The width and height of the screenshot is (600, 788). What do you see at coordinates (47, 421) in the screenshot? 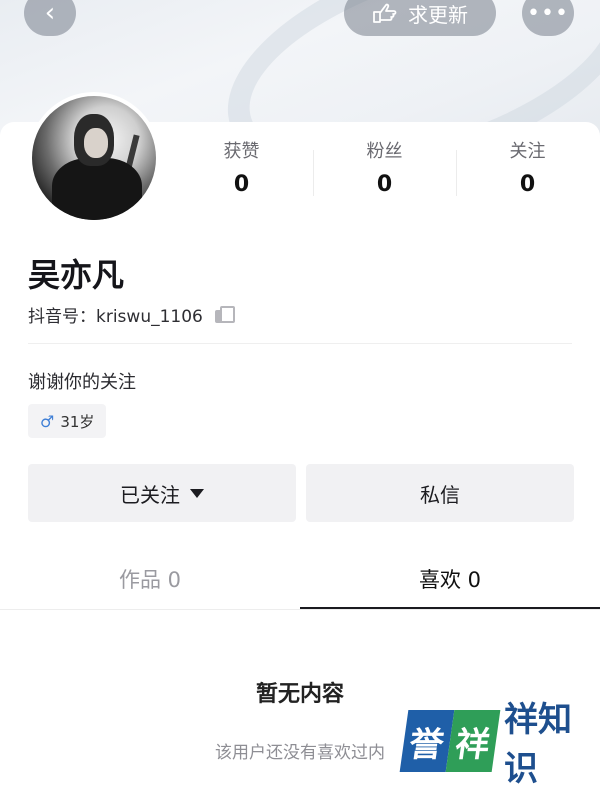
I see `male-icon: ♂` at bounding box center [47, 421].